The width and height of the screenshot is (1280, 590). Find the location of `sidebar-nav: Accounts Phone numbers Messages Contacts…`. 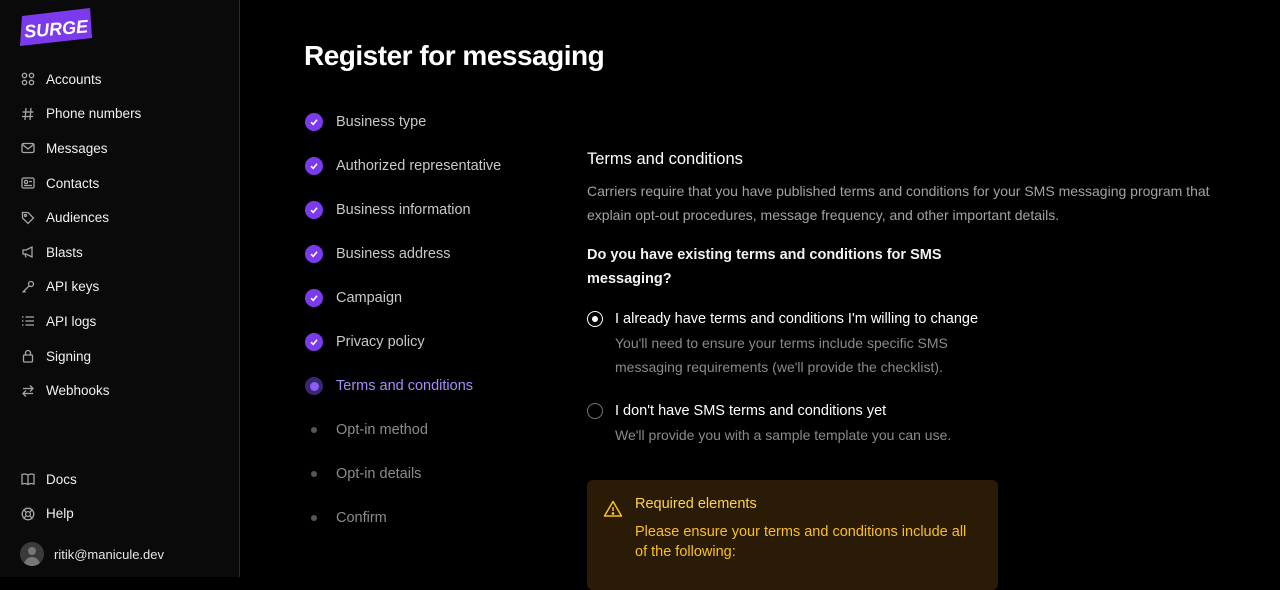

sidebar-nav: Accounts Phone numbers Messages Contacts… is located at coordinates (119, 235).